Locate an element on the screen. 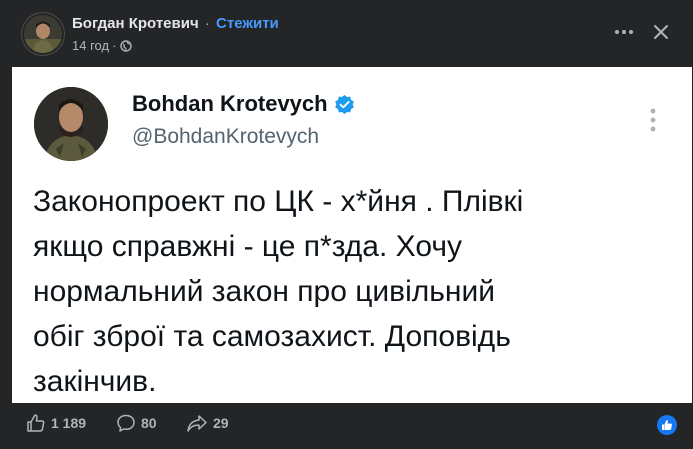 Image resolution: width=693 pixels, height=449 pixels. tweet-name-row: Bohdan Krotevych is located at coordinates (243, 104).